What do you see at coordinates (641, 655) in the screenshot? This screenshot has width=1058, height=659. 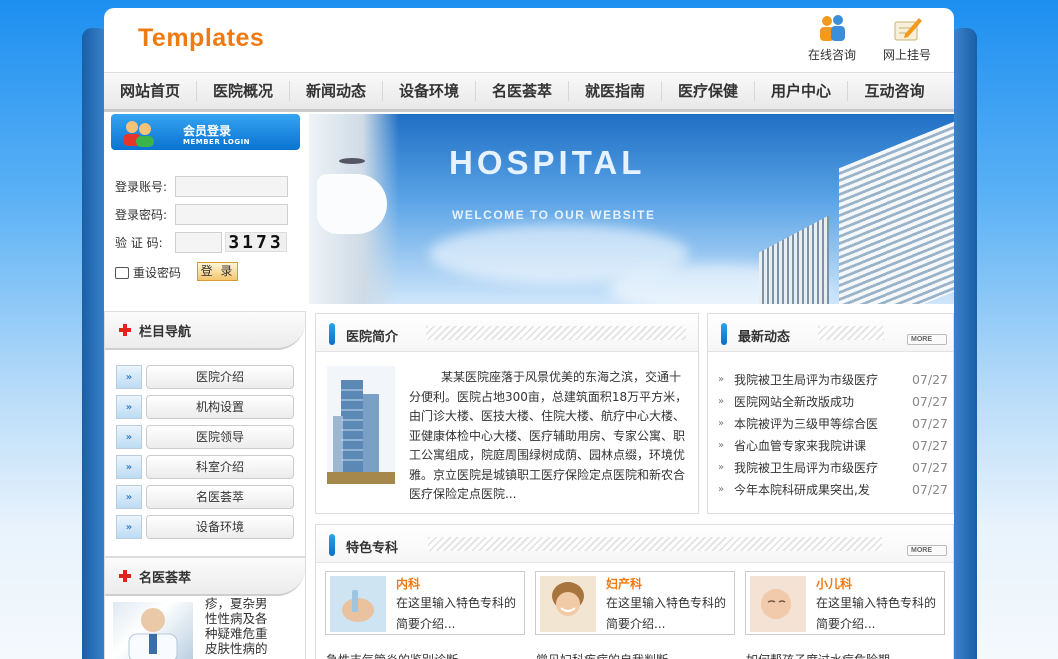 I see `specialty-article-link: 常见妇科疾病的自我判断` at bounding box center [641, 655].